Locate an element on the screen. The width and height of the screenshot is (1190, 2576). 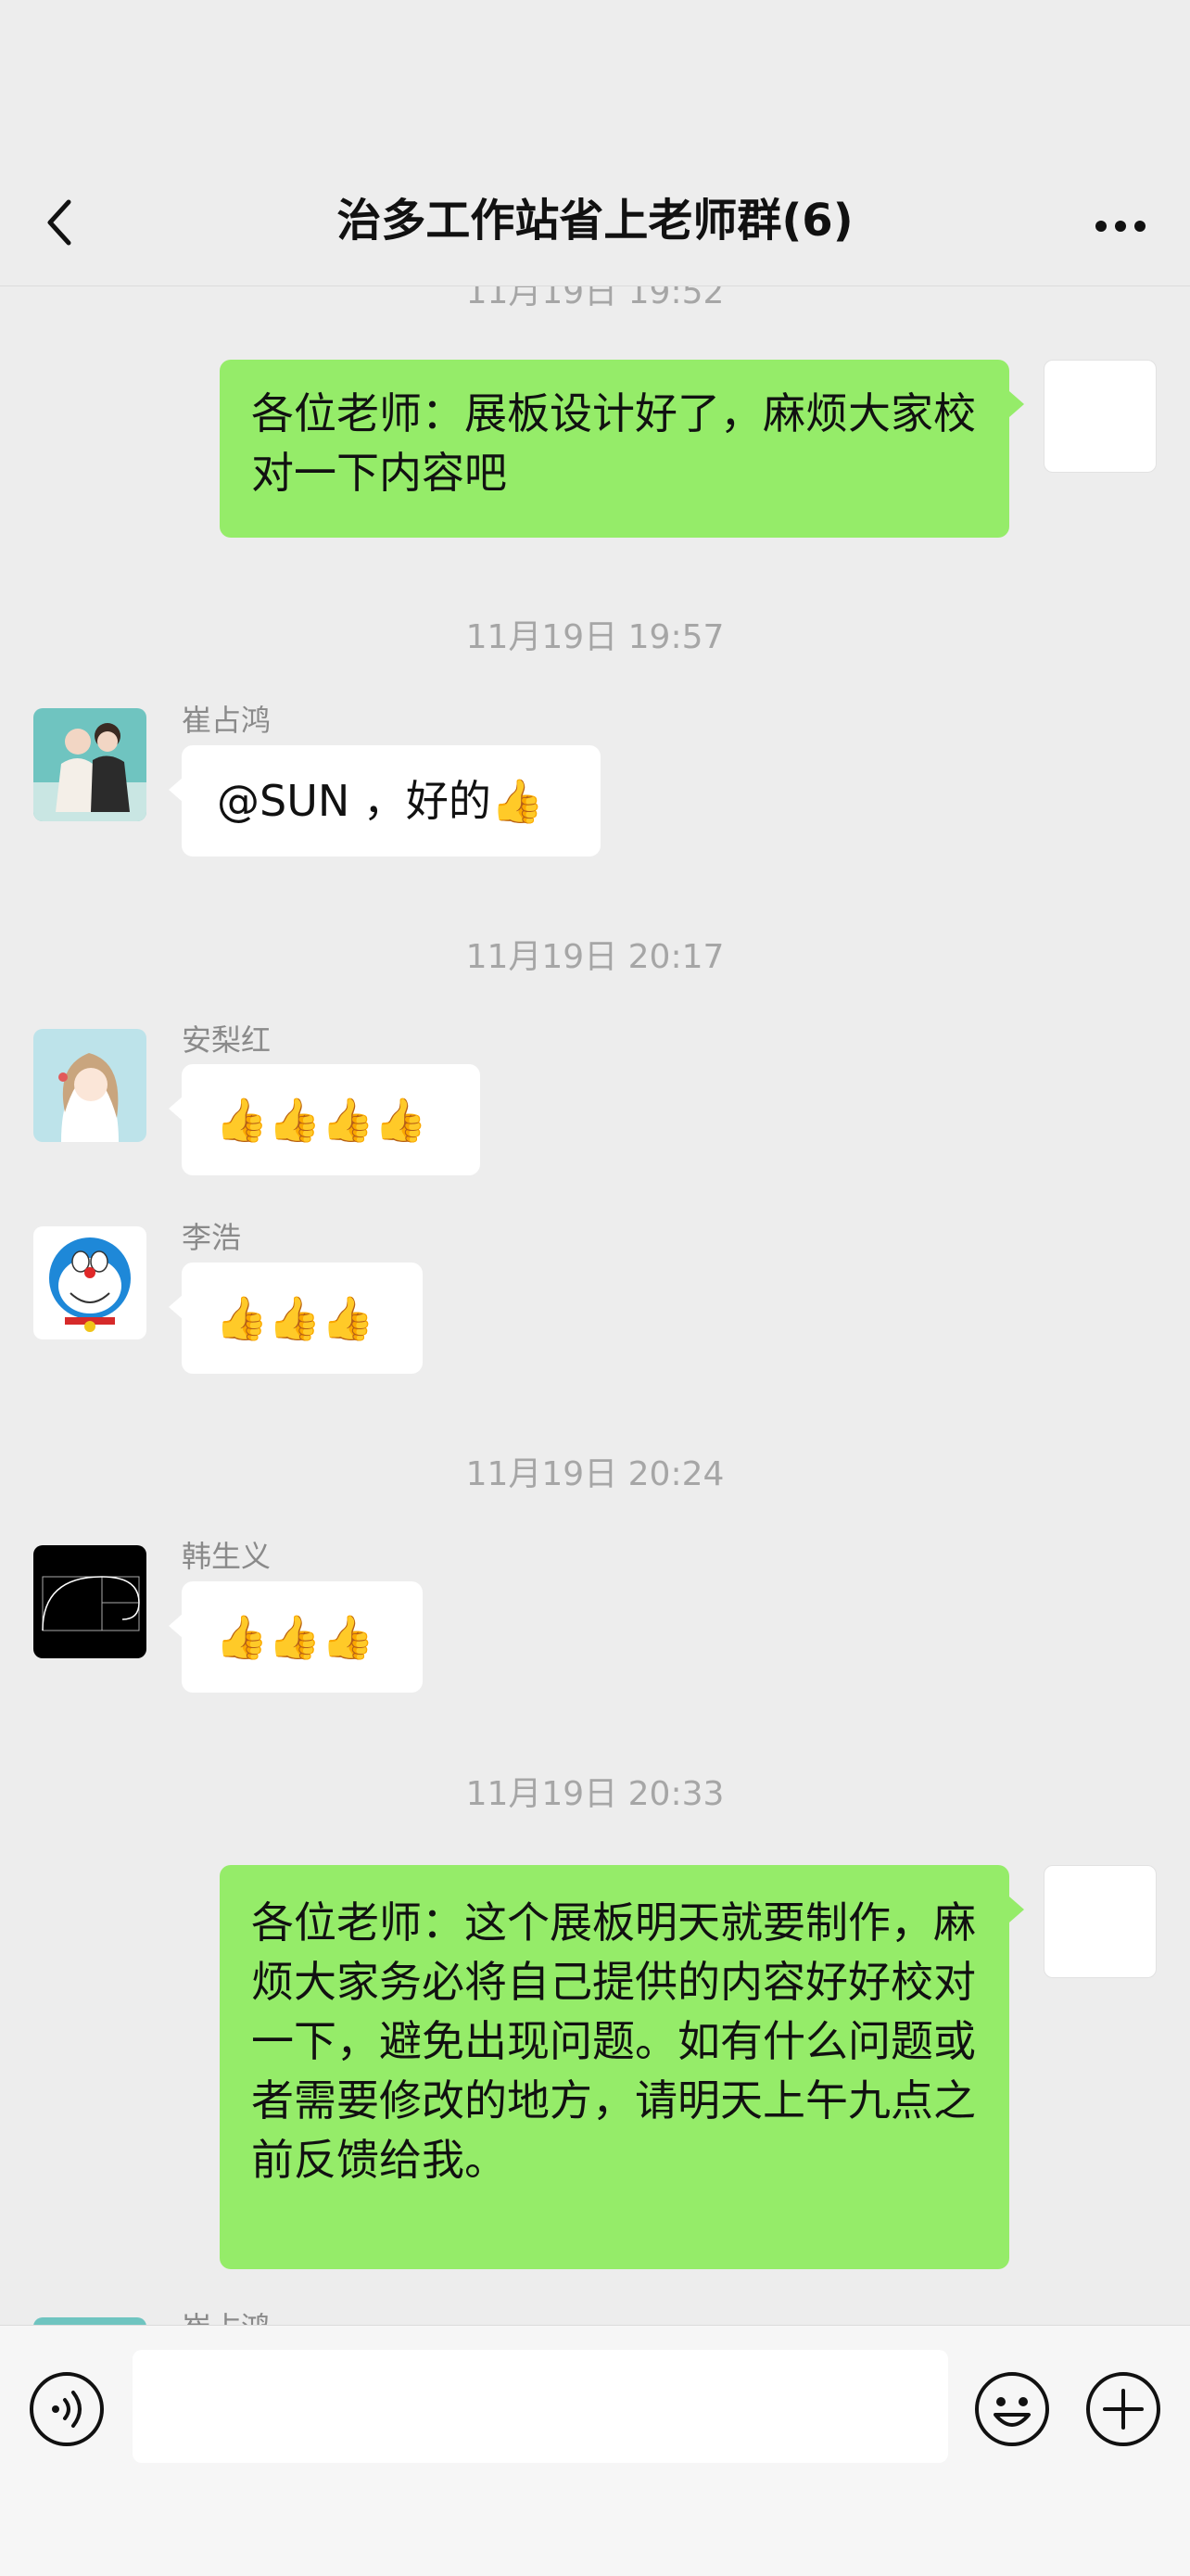
timestamp: 11月19日 19:57 is located at coordinates (595, 637).